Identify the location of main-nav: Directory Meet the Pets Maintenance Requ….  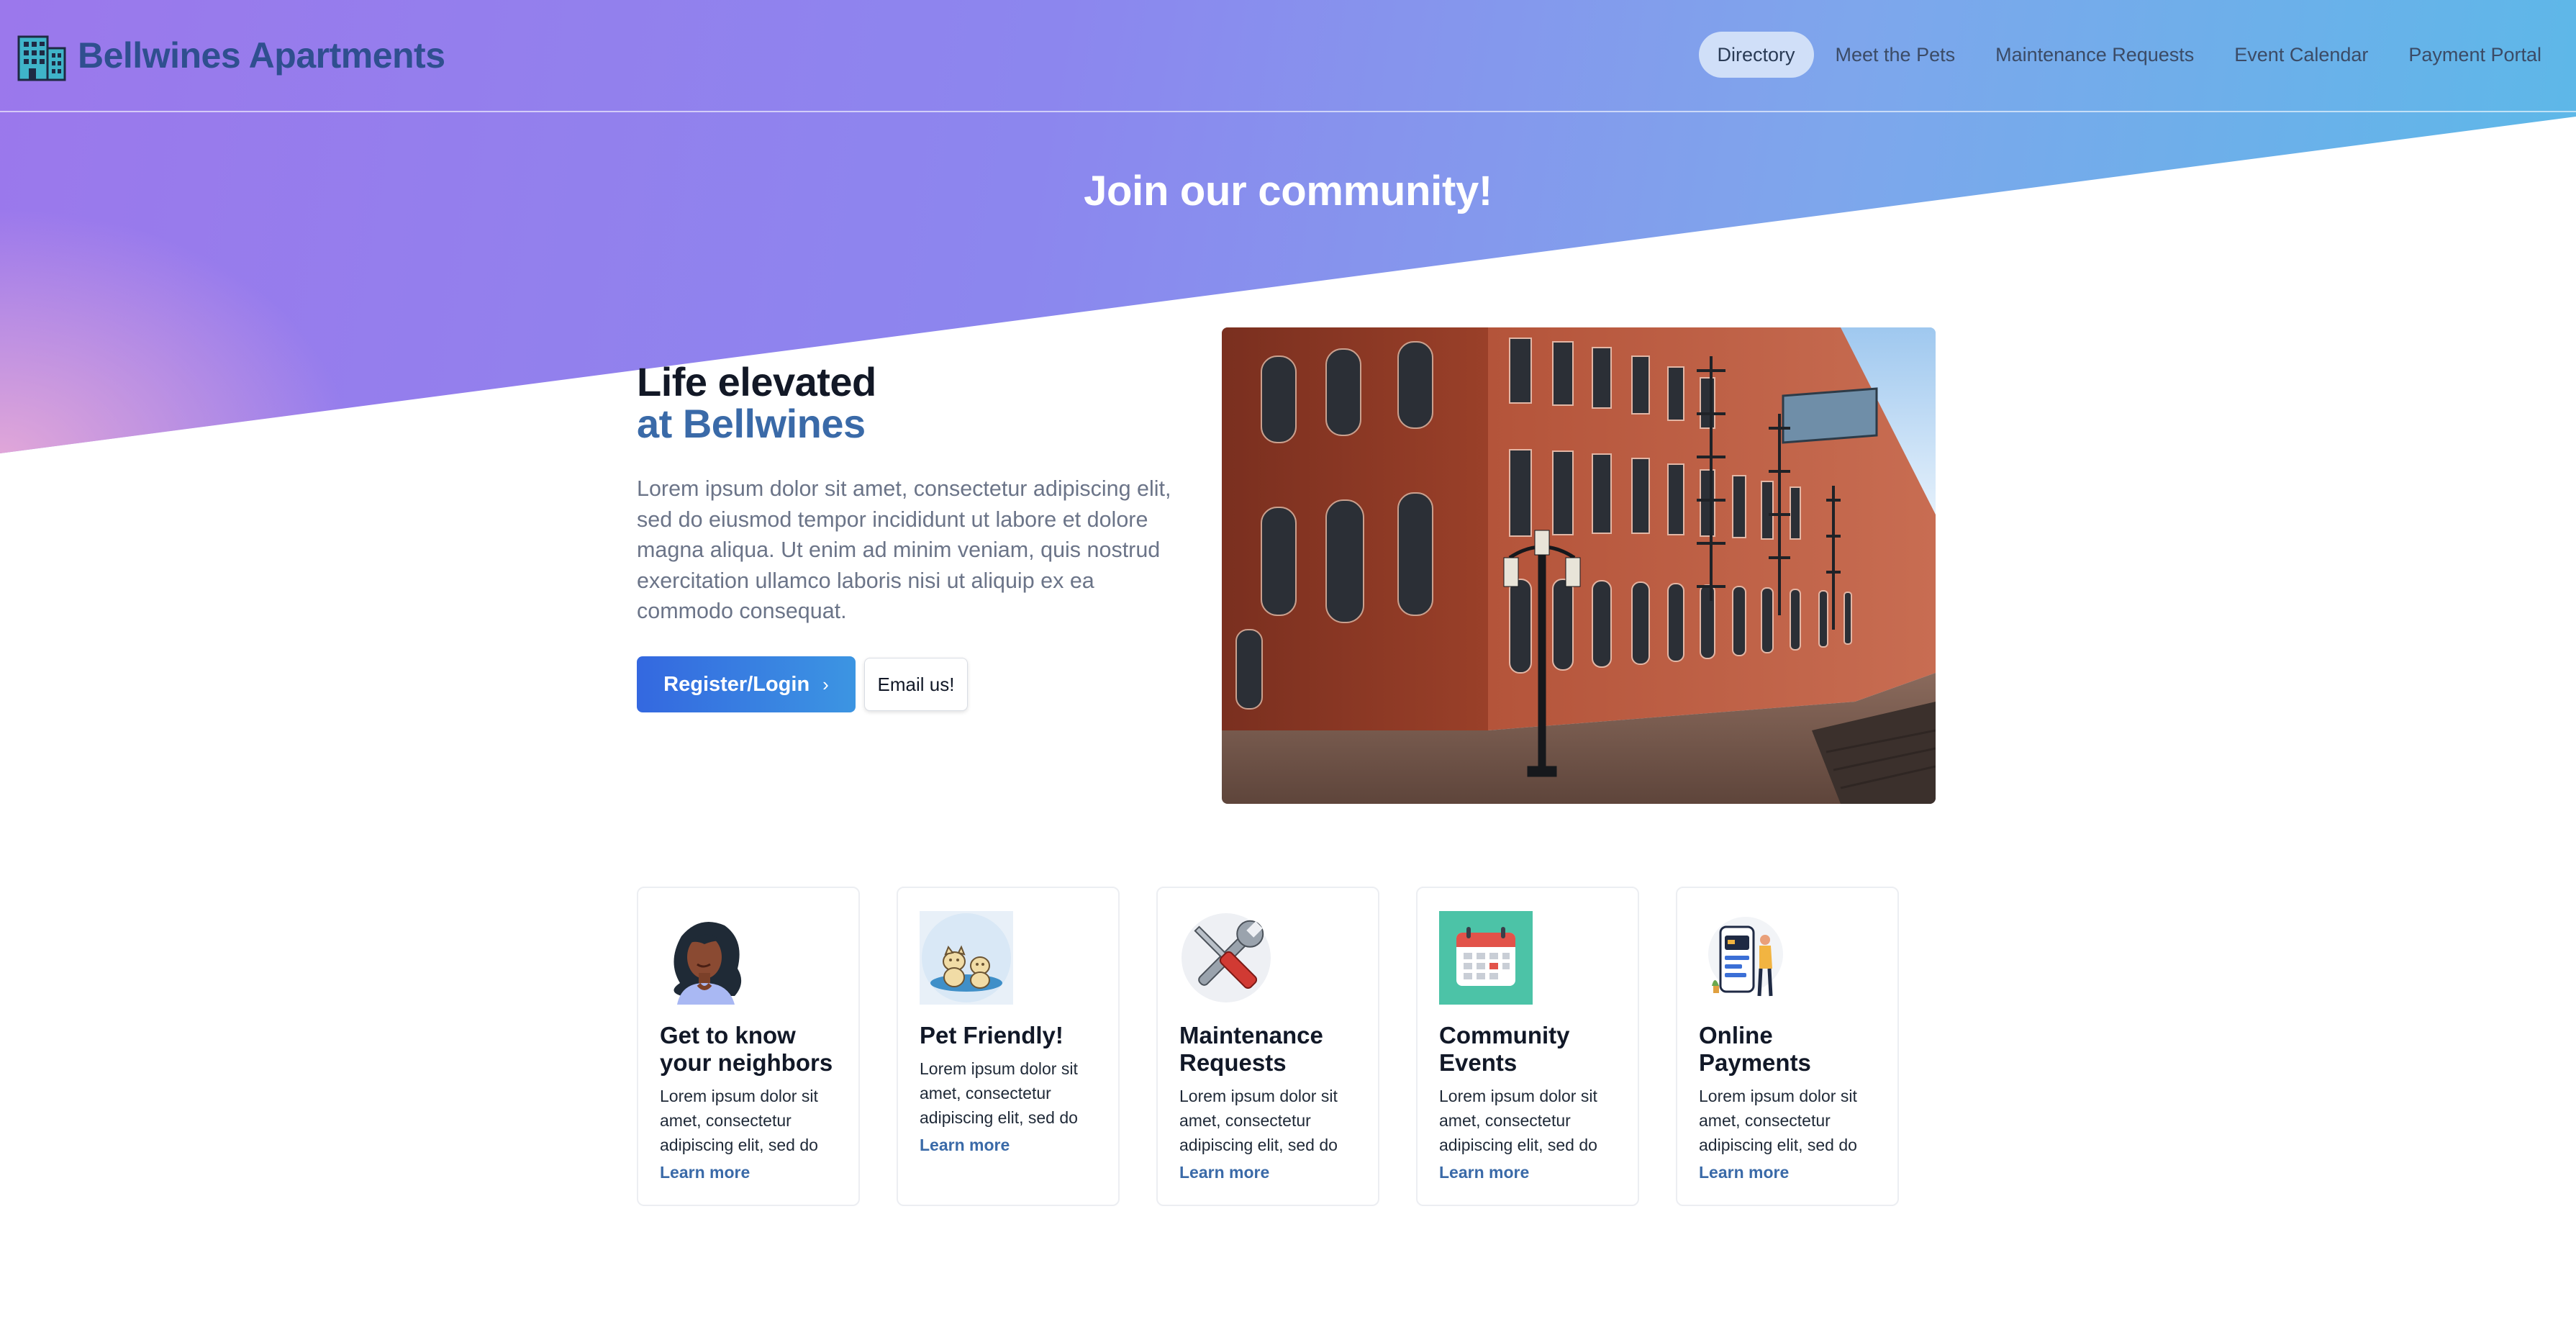
(2129, 55).